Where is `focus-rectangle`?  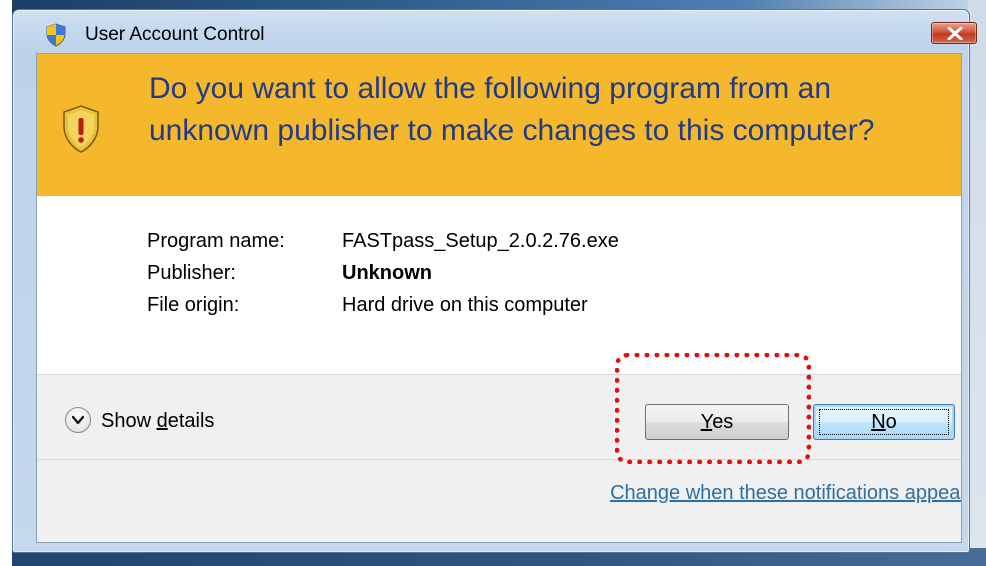
focus-rectangle is located at coordinates (884, 422).